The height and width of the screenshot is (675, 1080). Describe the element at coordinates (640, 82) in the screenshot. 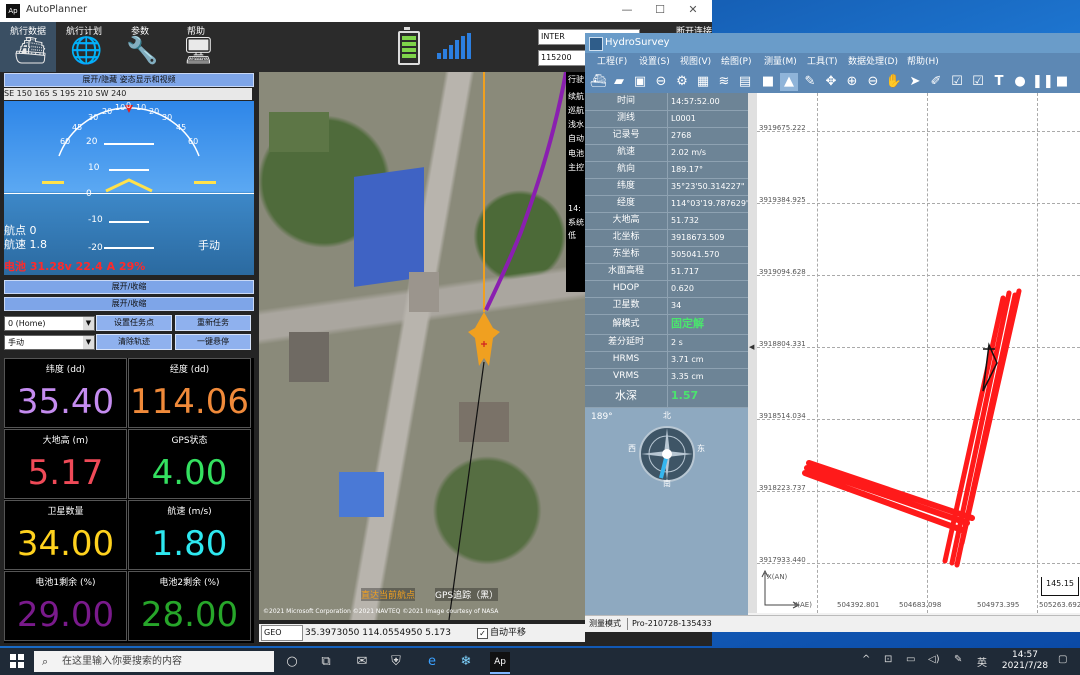

I see `save-icon: ▣` at that location.